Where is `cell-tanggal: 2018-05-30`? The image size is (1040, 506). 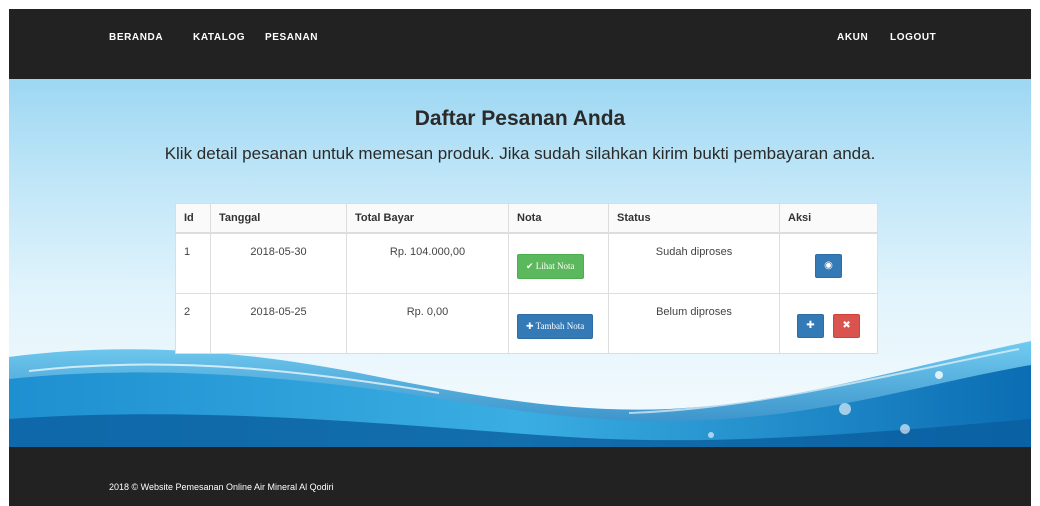
cell-tanggal: 2018-05-30 is located at coordinates (278, 263).